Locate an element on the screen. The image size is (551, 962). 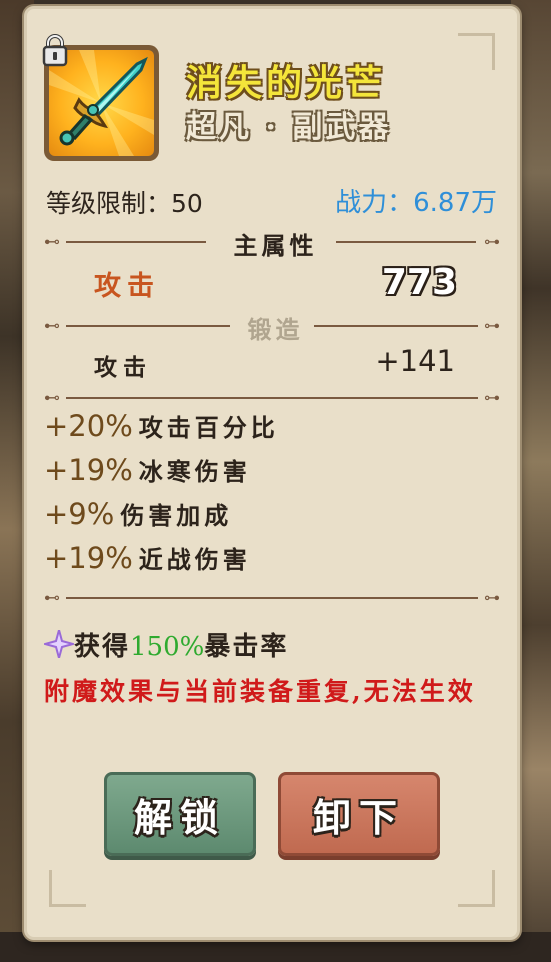
unequip-button: 卸下 is located at coordinates (359, 814).